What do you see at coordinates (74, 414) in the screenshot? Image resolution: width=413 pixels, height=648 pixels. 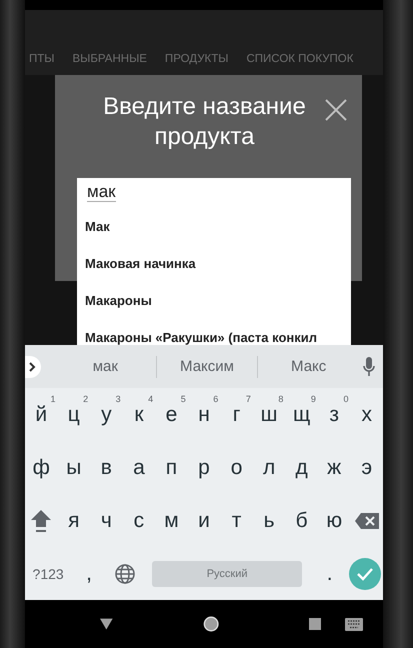 I see `key: ц 2` at bounding box center [74, 414].